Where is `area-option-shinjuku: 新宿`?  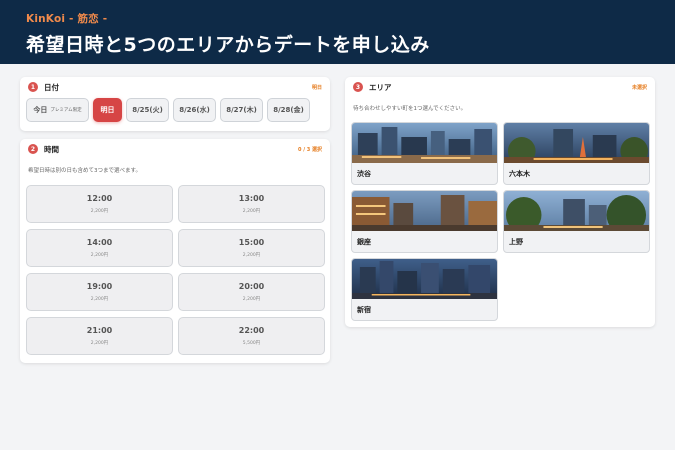
area-option-shinjuku: 新宿 is located at coordinates (424, 289).